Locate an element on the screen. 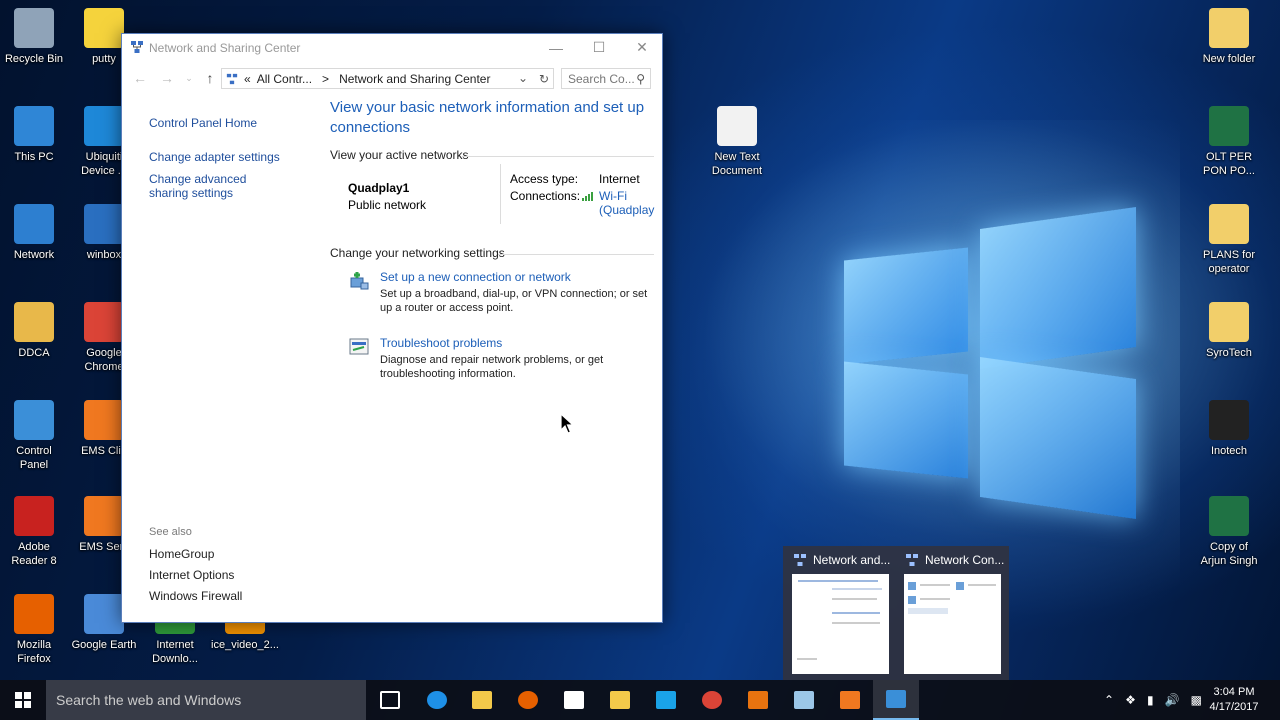 The width and height of the screenshot is (1280, 720). desktop-icon: Inotech is located at coordinates (1229, 429).